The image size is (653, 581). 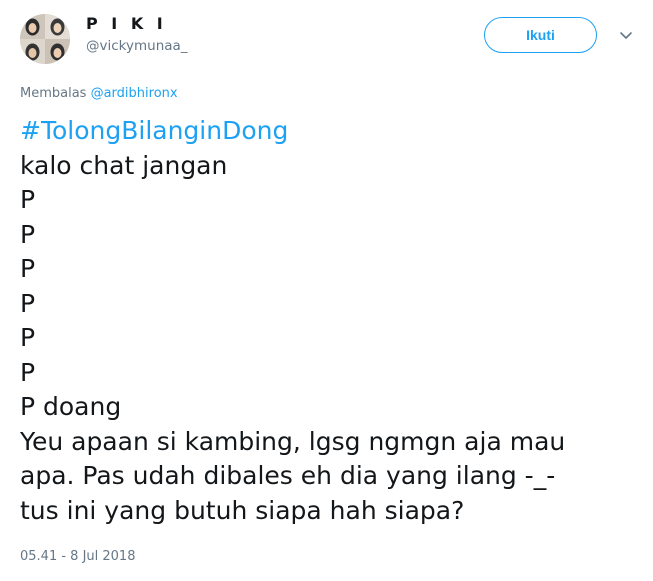 What do you see at coordinates (77, 556) in the screenshot?
I see `tweet-timestamp: 05.41 - 8 Jul 2018` at bounding box center [77, 556].